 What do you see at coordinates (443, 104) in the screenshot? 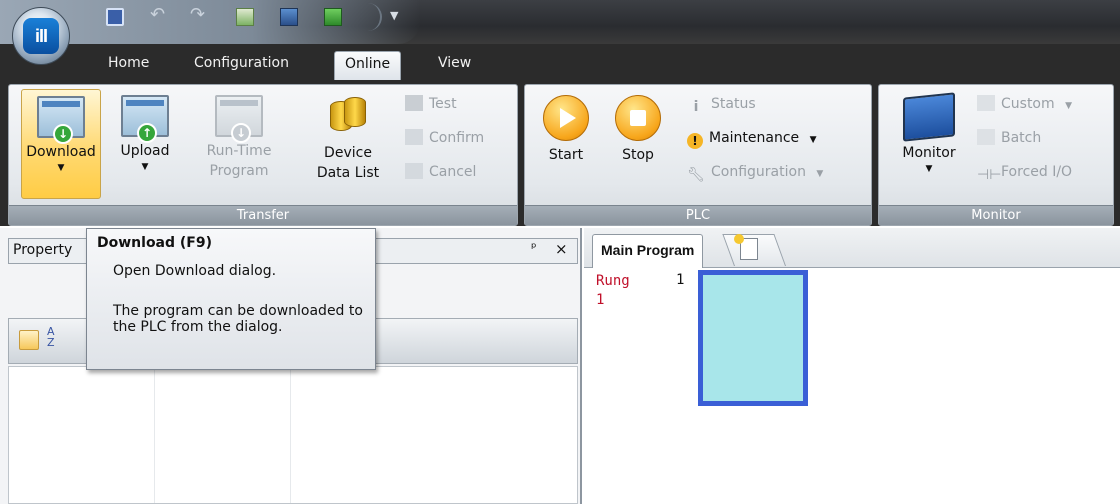
I see `test-label: Test` at bounding box center [443, 104].